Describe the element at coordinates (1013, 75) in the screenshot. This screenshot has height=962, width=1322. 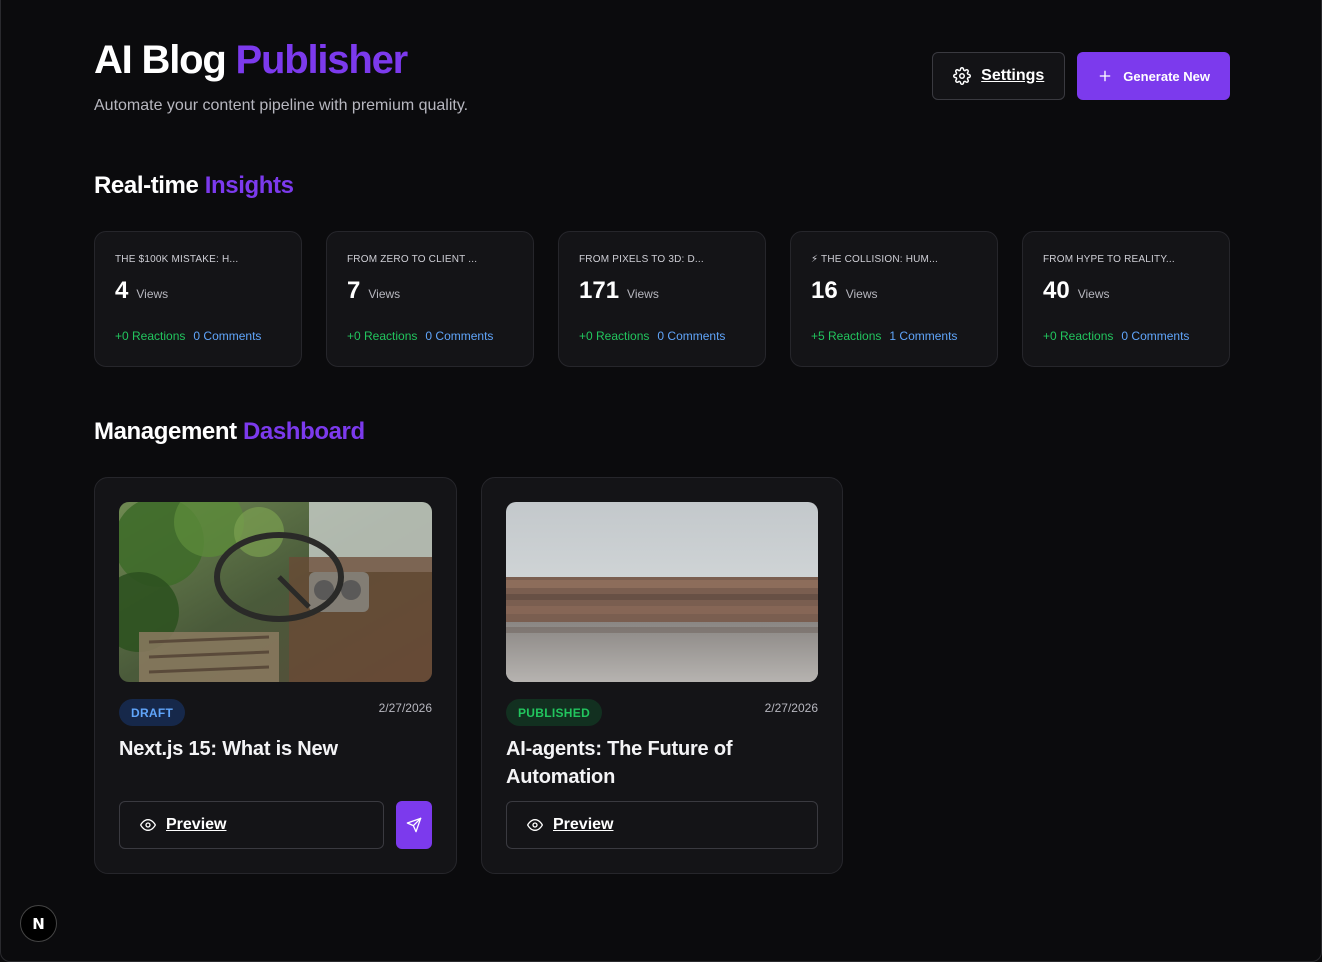
I see `settings-label: Settings` at that location.